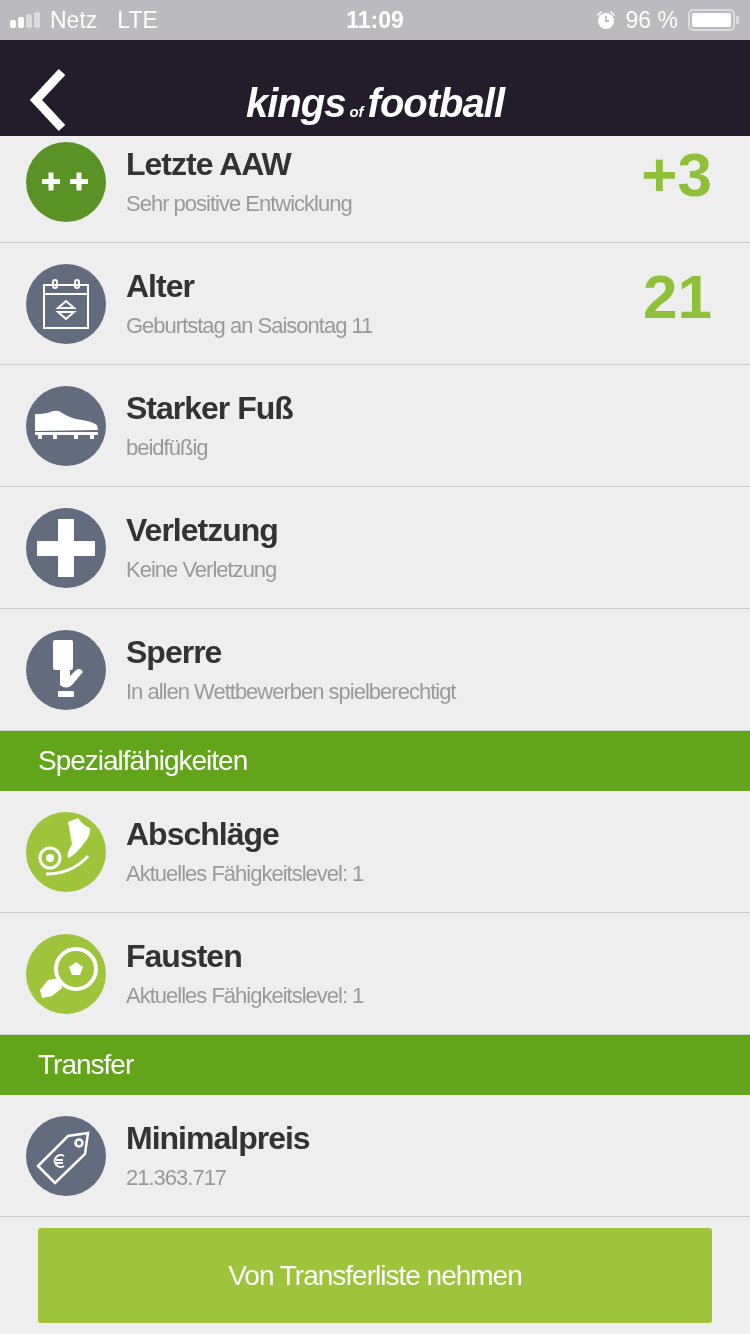  Describe the element at coordinates (295, 103) in the screenshot. I see `logo-text: kings` at that location.